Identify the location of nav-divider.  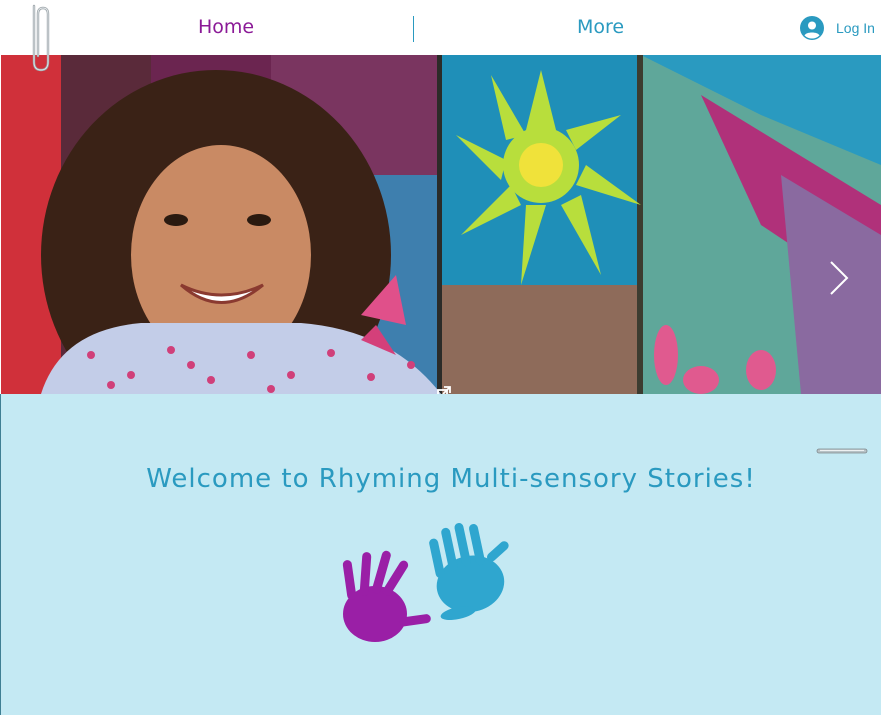
(413, 29).